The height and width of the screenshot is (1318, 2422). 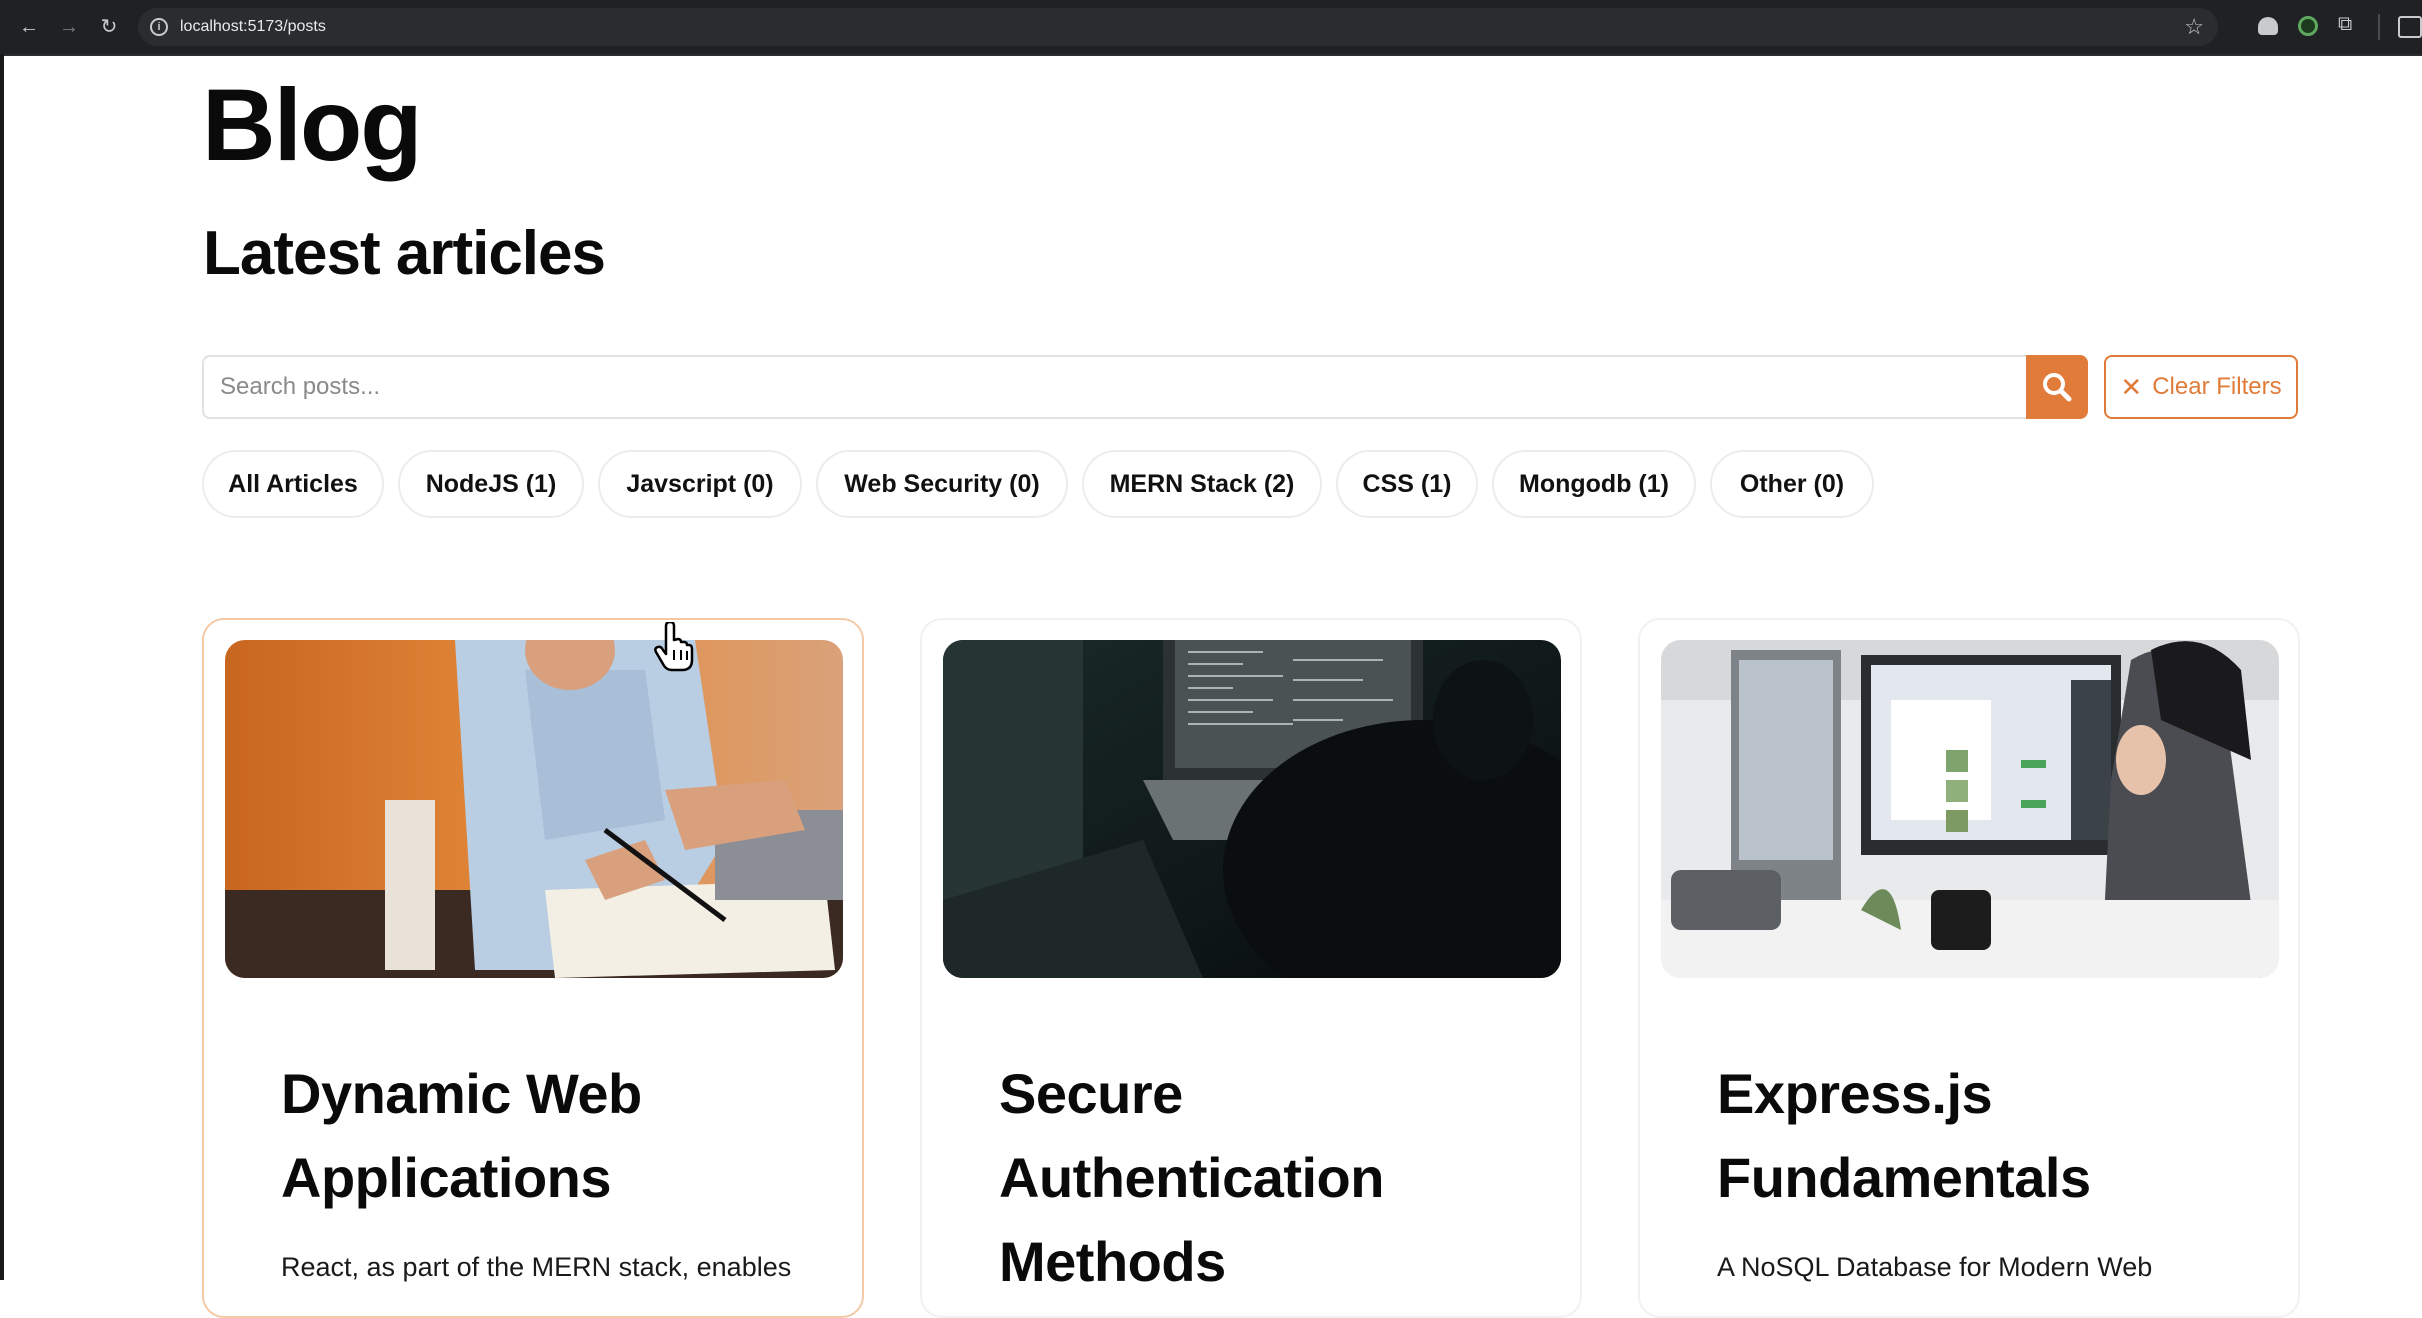 I want to click on post-title: Express.js Fundamentals, so click(x=1977, y=1136).